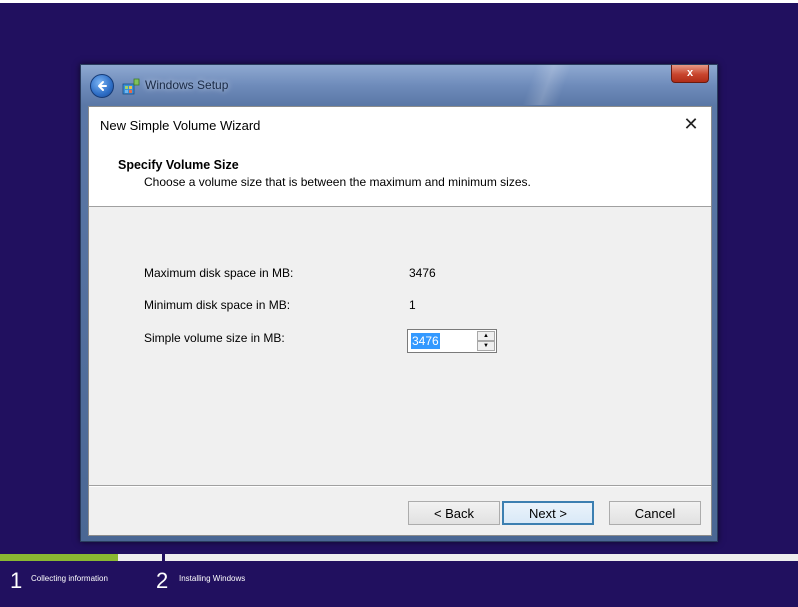 This screenshot has width=798, height=607. I want to click on setup-close-label: x, so click(690, 73).